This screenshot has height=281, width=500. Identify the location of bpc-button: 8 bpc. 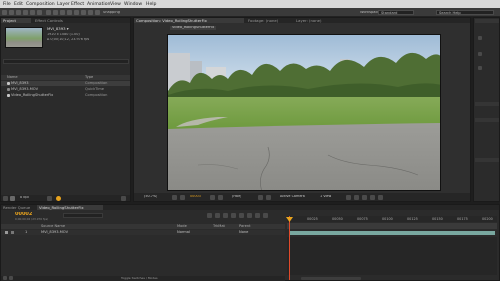
(24, 197).